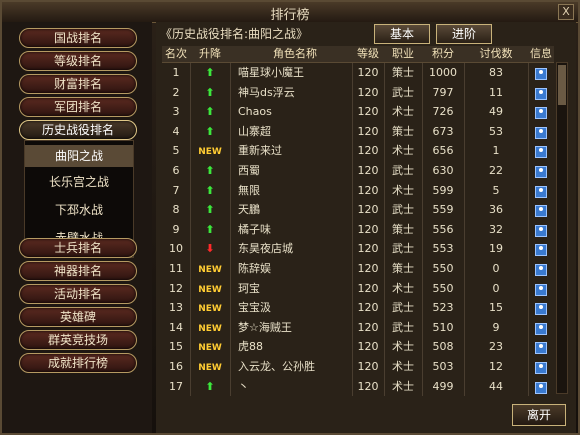 This screenshot has width=580, height=435. I want to click on rank-cell: 2, so click(176, 92).